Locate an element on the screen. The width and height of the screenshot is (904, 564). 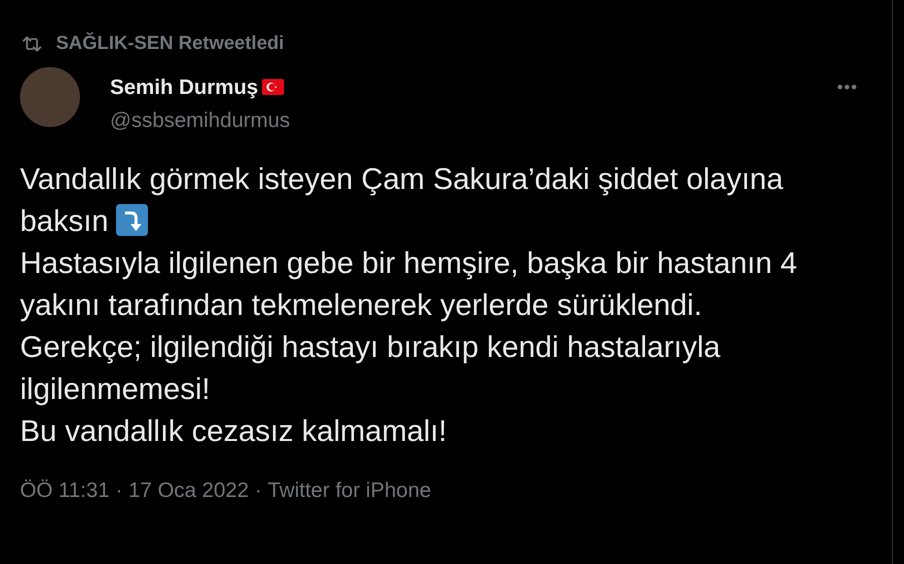
retweet-label: SAĞLIK-SEN Retweetledi is located at coordinates (170, 44).